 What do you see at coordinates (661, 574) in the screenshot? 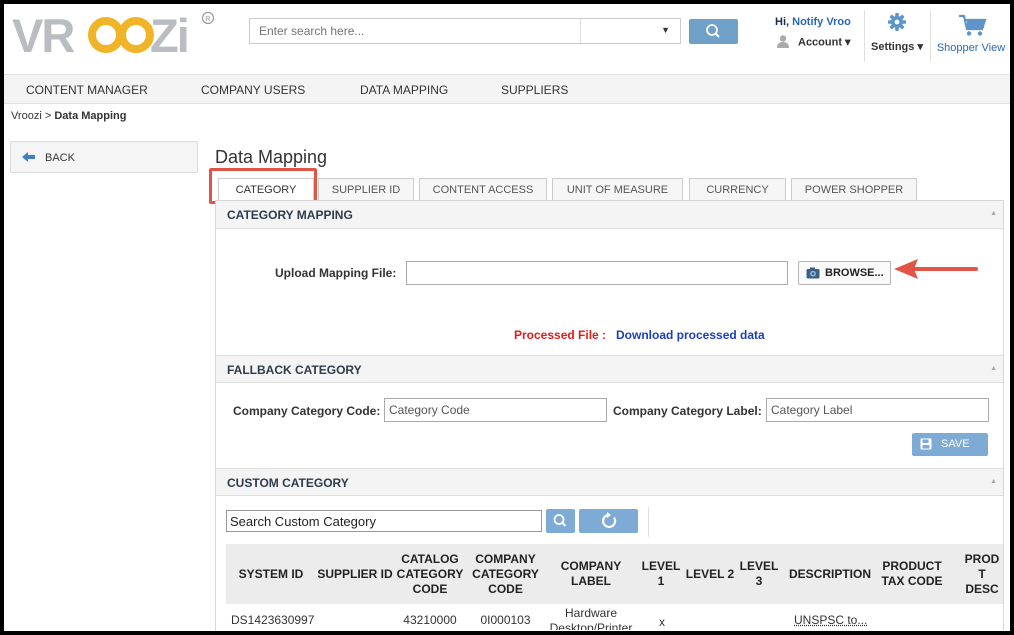
I see `column-header-level-1: LEVEL 1` at bounding box center [661, 574].